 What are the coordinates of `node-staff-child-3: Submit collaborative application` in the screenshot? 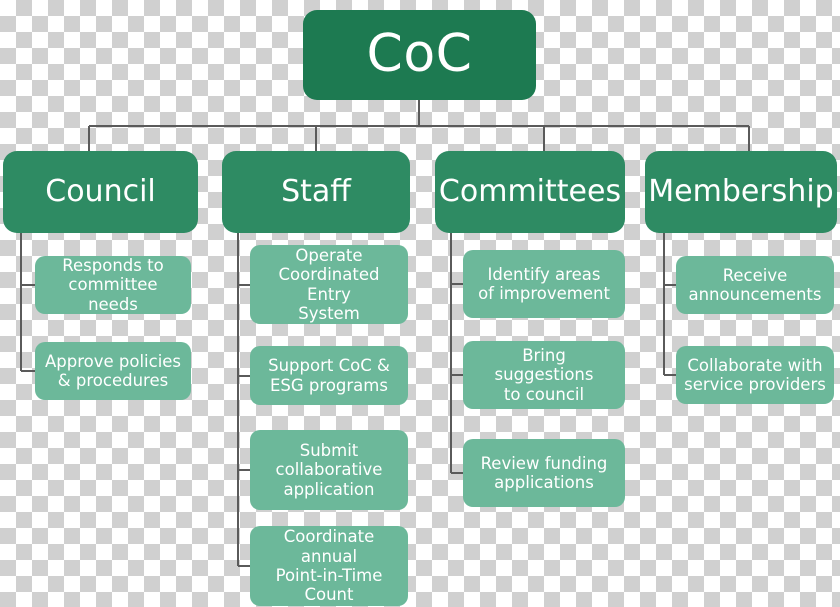 It's located at (329, 470).